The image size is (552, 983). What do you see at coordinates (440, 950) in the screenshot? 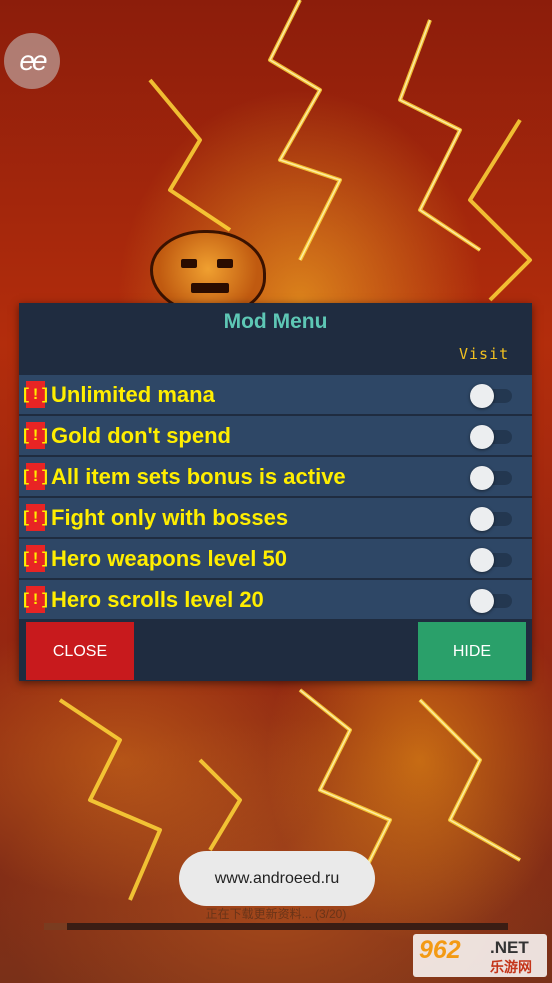
I see `watermark-number: 962` at bounding box center [440, 950].